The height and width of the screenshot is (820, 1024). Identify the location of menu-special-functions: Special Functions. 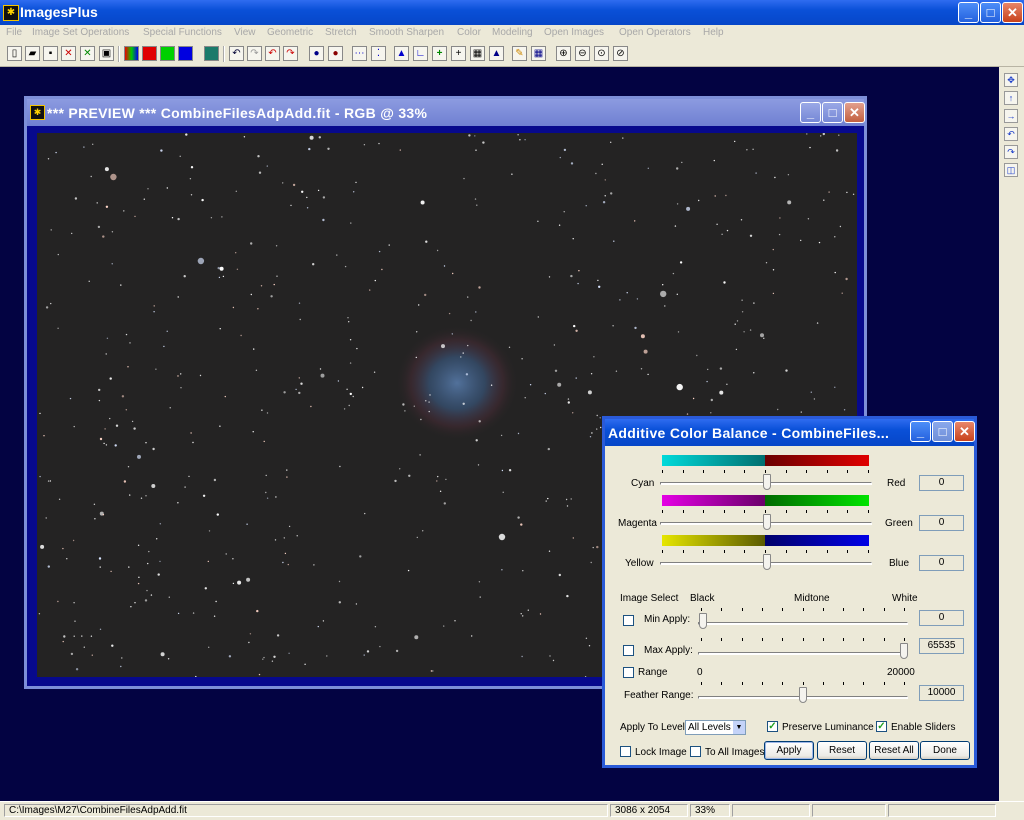
(182, 32).